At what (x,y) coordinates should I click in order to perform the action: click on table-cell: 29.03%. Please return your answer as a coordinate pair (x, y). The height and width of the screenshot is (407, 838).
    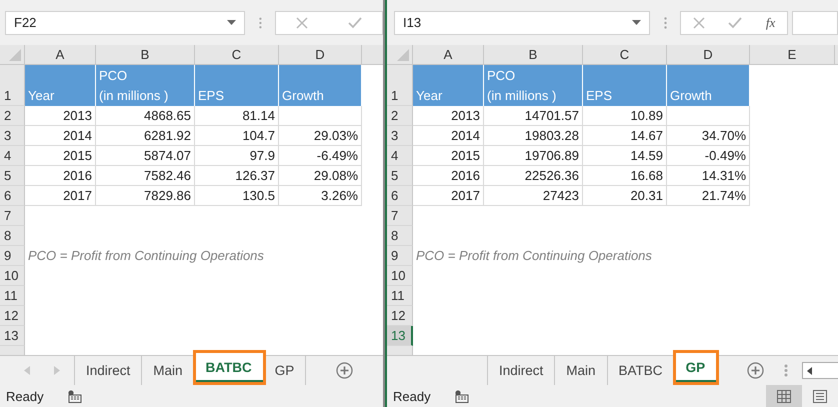
    Looking at the image, I should click on (320, 136).